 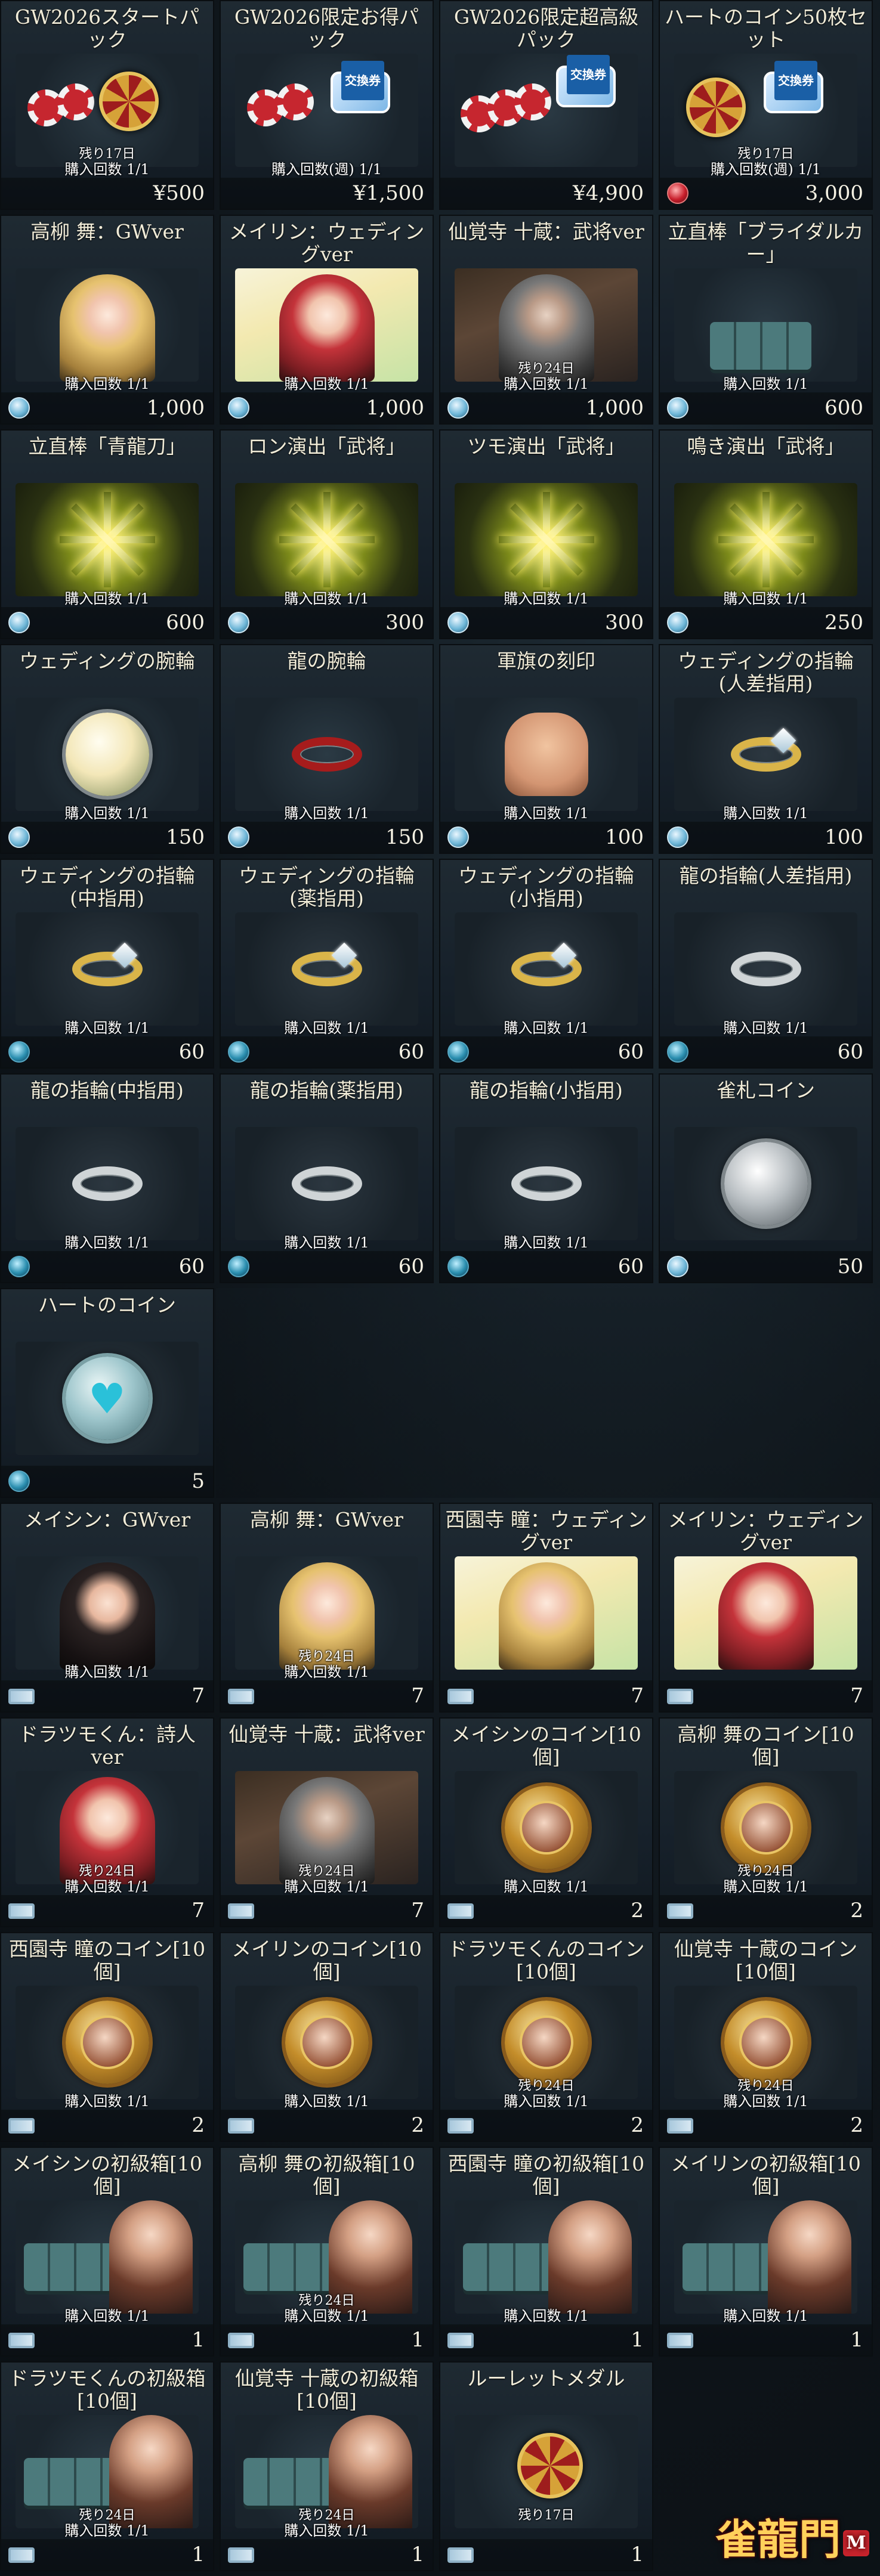 I want to click on price-bar: 7, so click(x=766, y=1696).